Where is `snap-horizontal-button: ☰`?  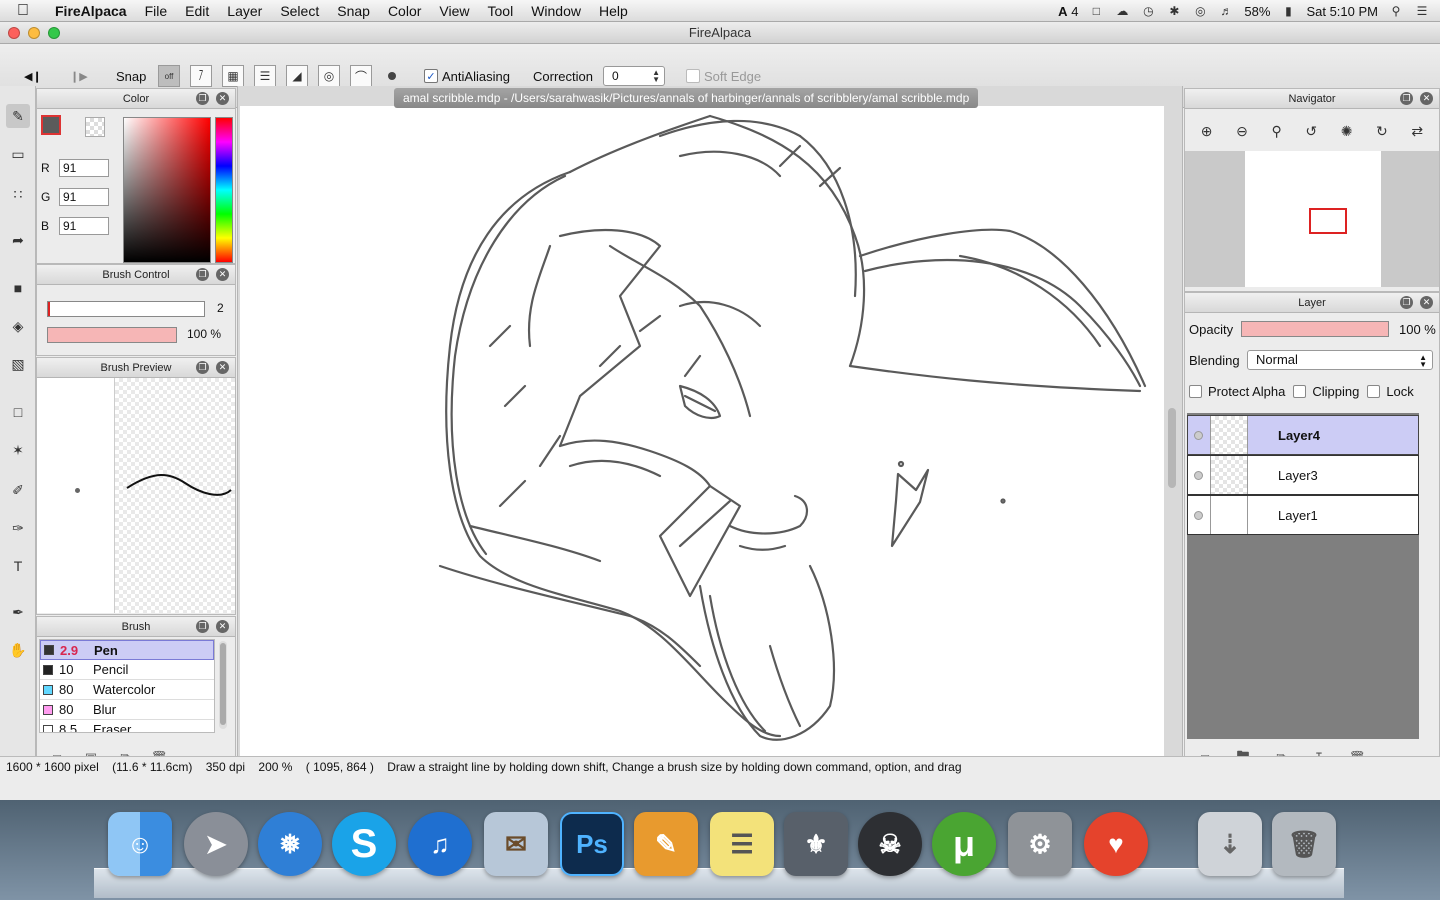 snap-horizontal-button: ☰ is located at coordinates (265, 76).